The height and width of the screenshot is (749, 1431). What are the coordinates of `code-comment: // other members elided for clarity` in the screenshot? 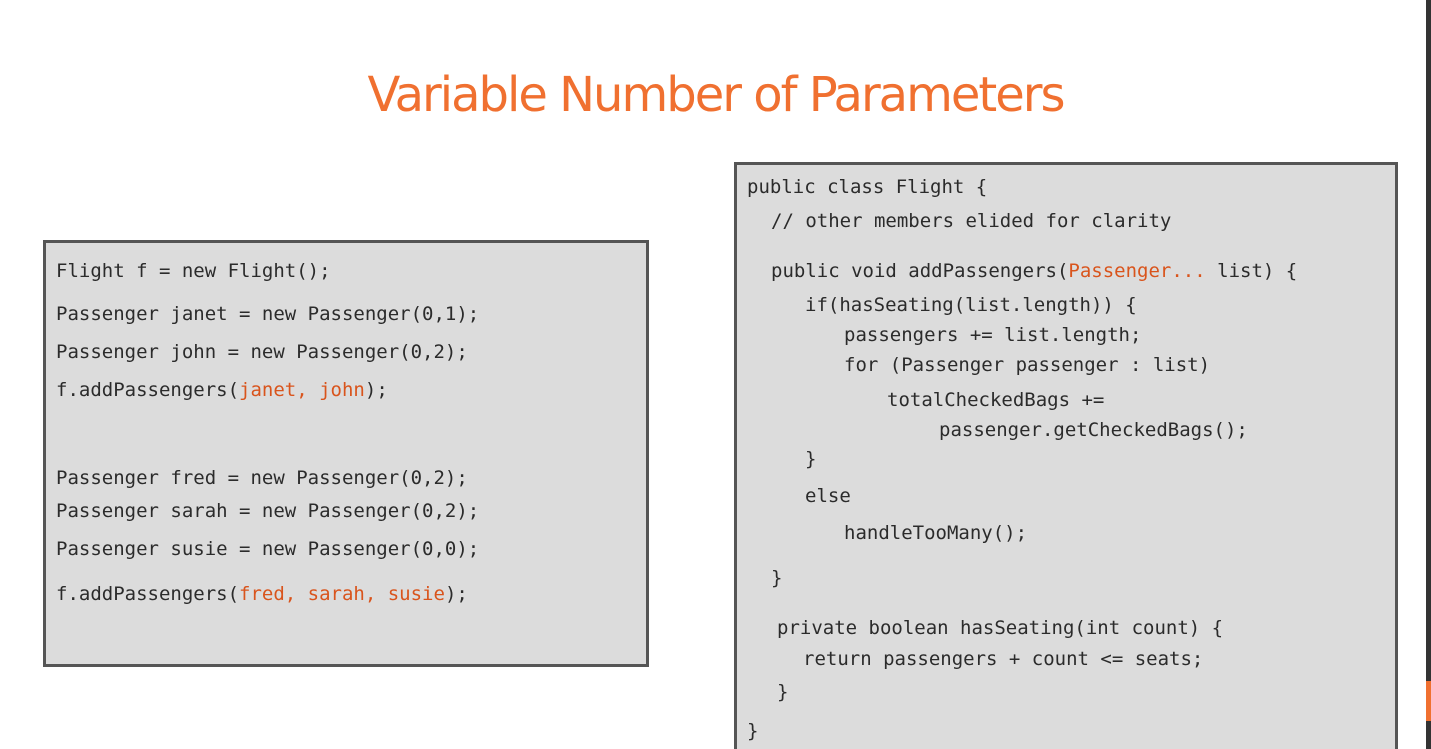 It's located at (971, 221).